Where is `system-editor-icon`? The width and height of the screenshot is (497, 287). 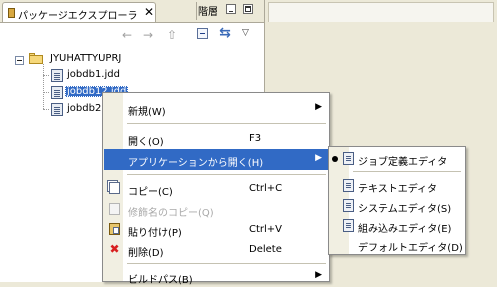 system-editor-icon is located at coordinates (348, 205).